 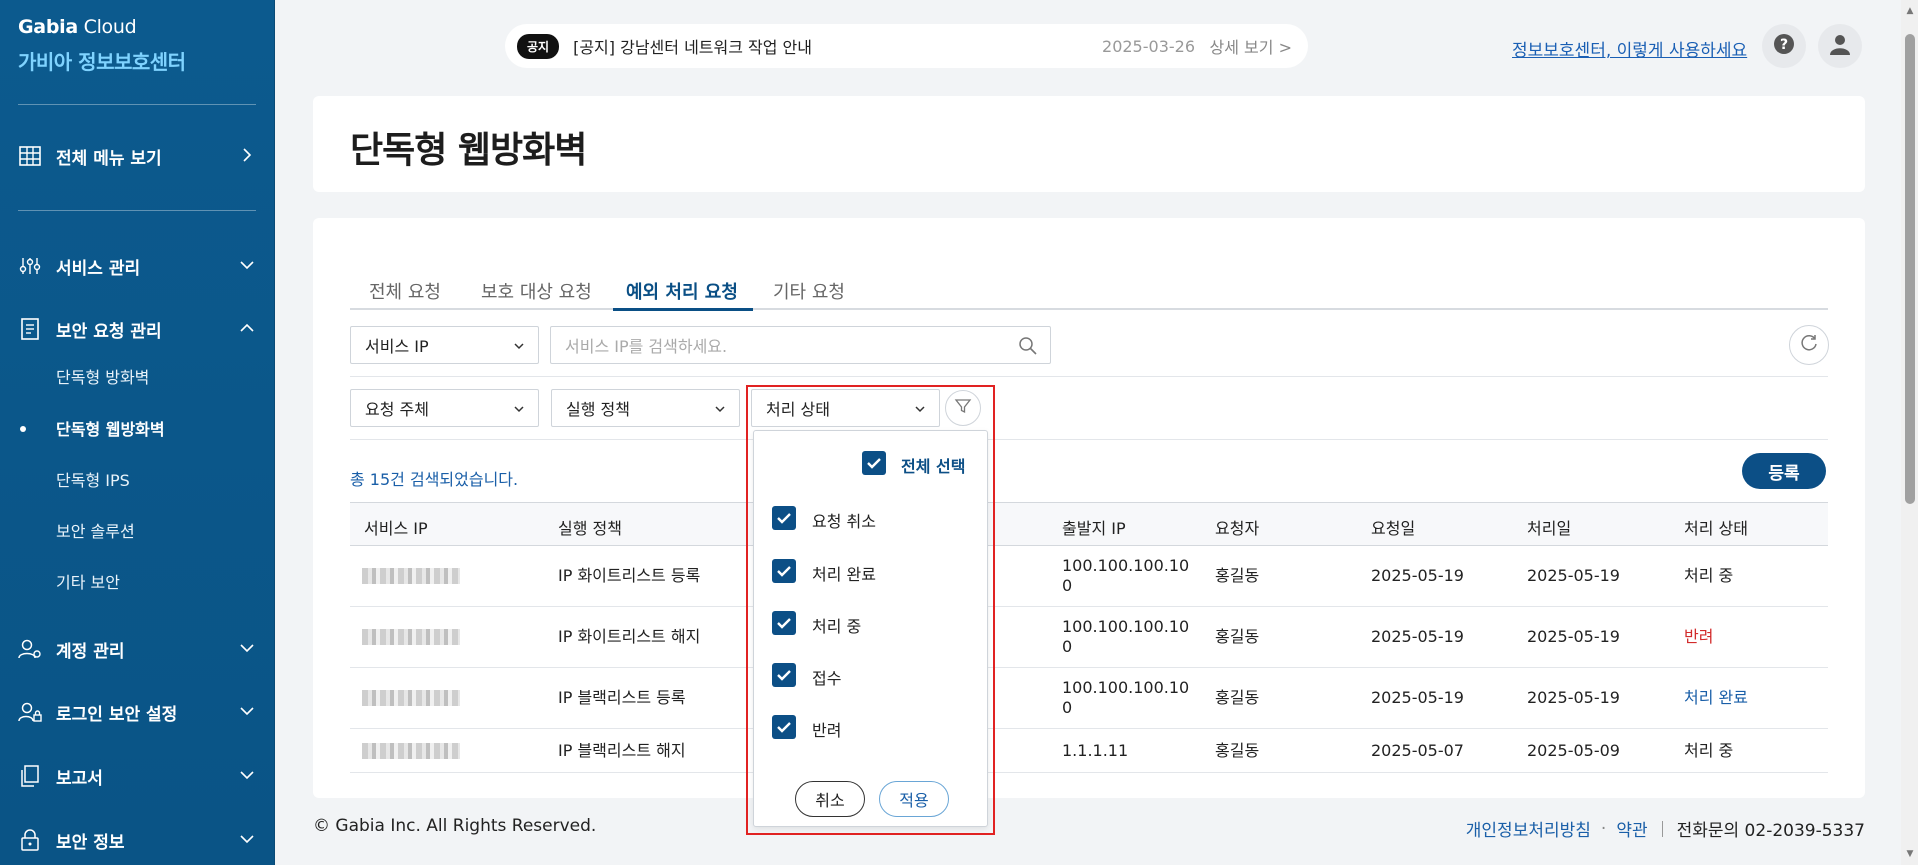 What do you see at coordinates (444, 408) in the screenshot?
I see `requester-select: 요청 주체` at bounding box center [444, 408].